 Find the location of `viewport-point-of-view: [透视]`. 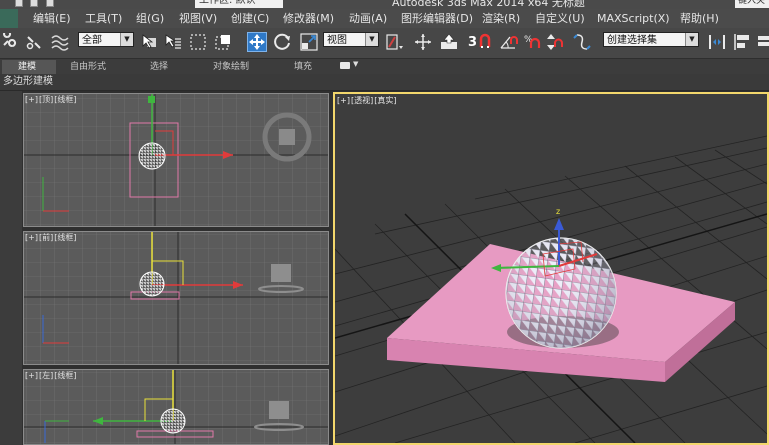

viewport-point-of-view: [透视] is located at coordinates (362, 100).